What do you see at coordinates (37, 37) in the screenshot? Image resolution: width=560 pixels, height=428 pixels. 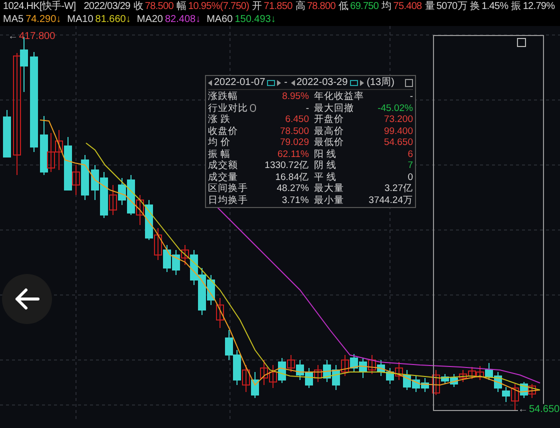 I see `high-price-label: 417.800` at bounding box center [37, 37].